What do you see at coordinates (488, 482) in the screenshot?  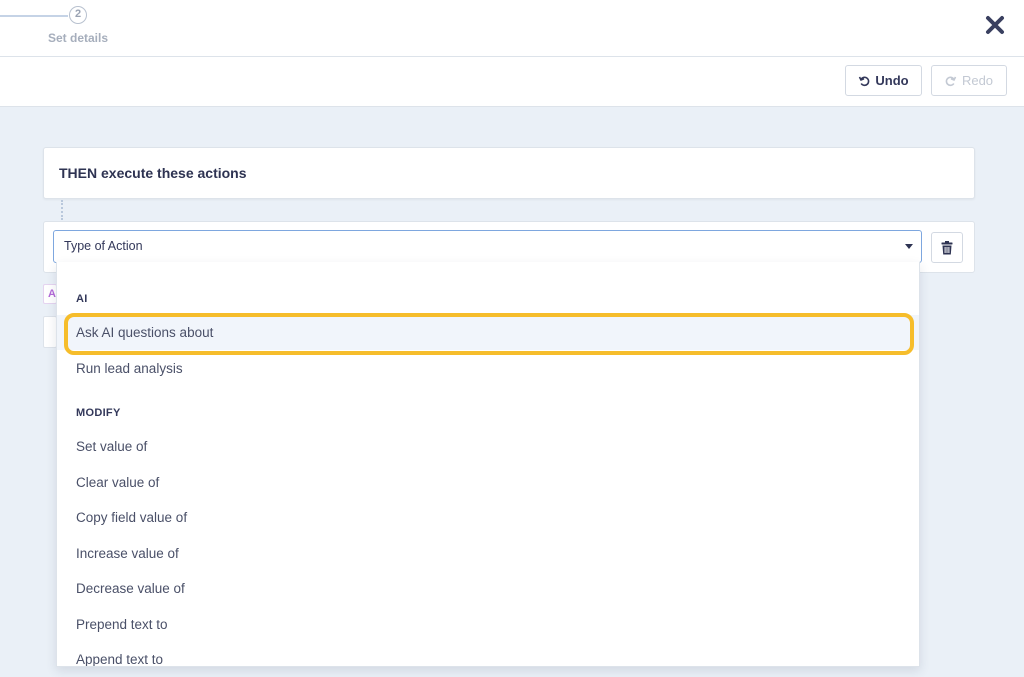 I see `option-clear-value-of: Clear value of` at bounding box center [488, 482].